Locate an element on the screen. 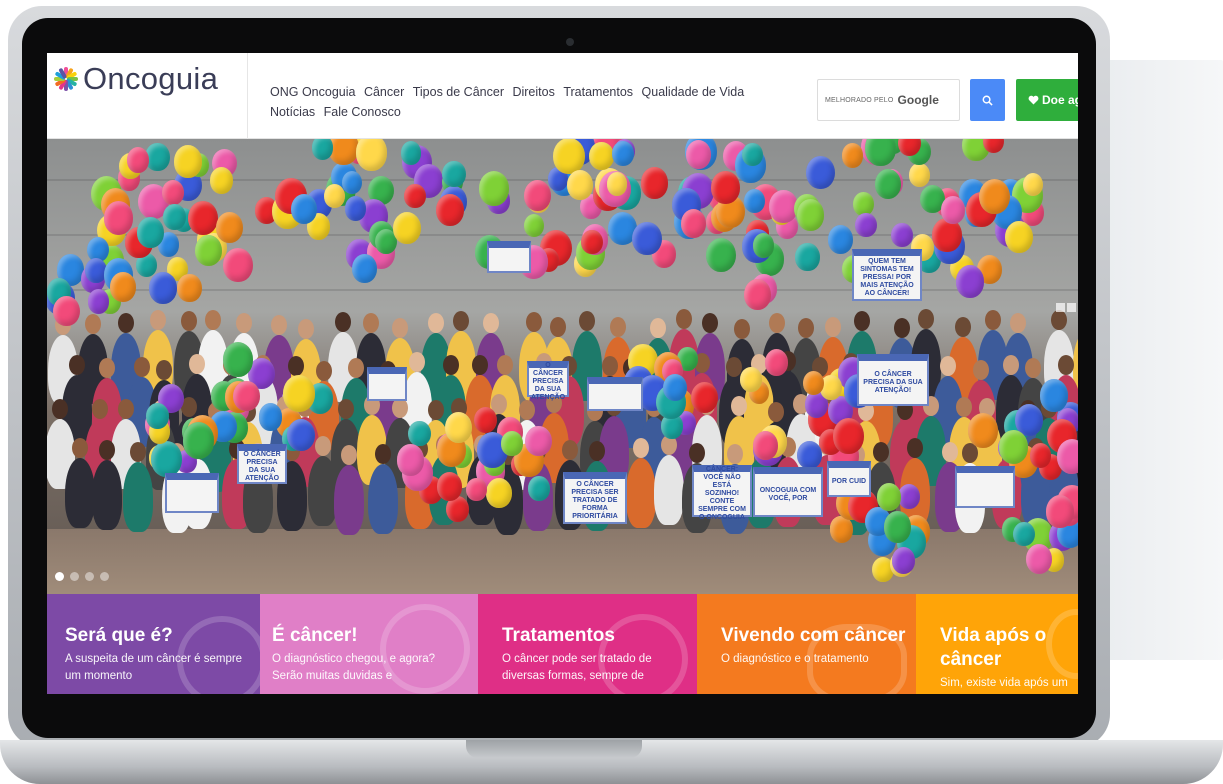  donate-button: Doe ag is located at coordinates (1047, 100).